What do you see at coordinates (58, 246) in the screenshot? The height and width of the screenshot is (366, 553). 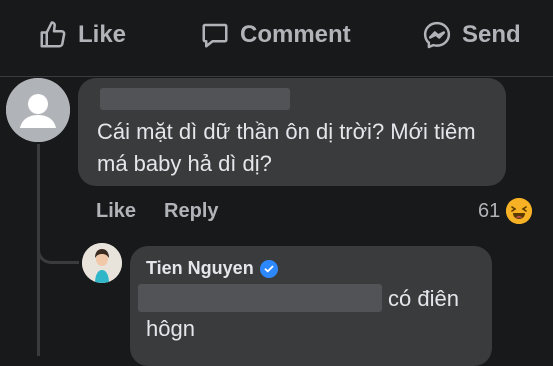 I see `thread-branch` at bounding box center [58, 246].